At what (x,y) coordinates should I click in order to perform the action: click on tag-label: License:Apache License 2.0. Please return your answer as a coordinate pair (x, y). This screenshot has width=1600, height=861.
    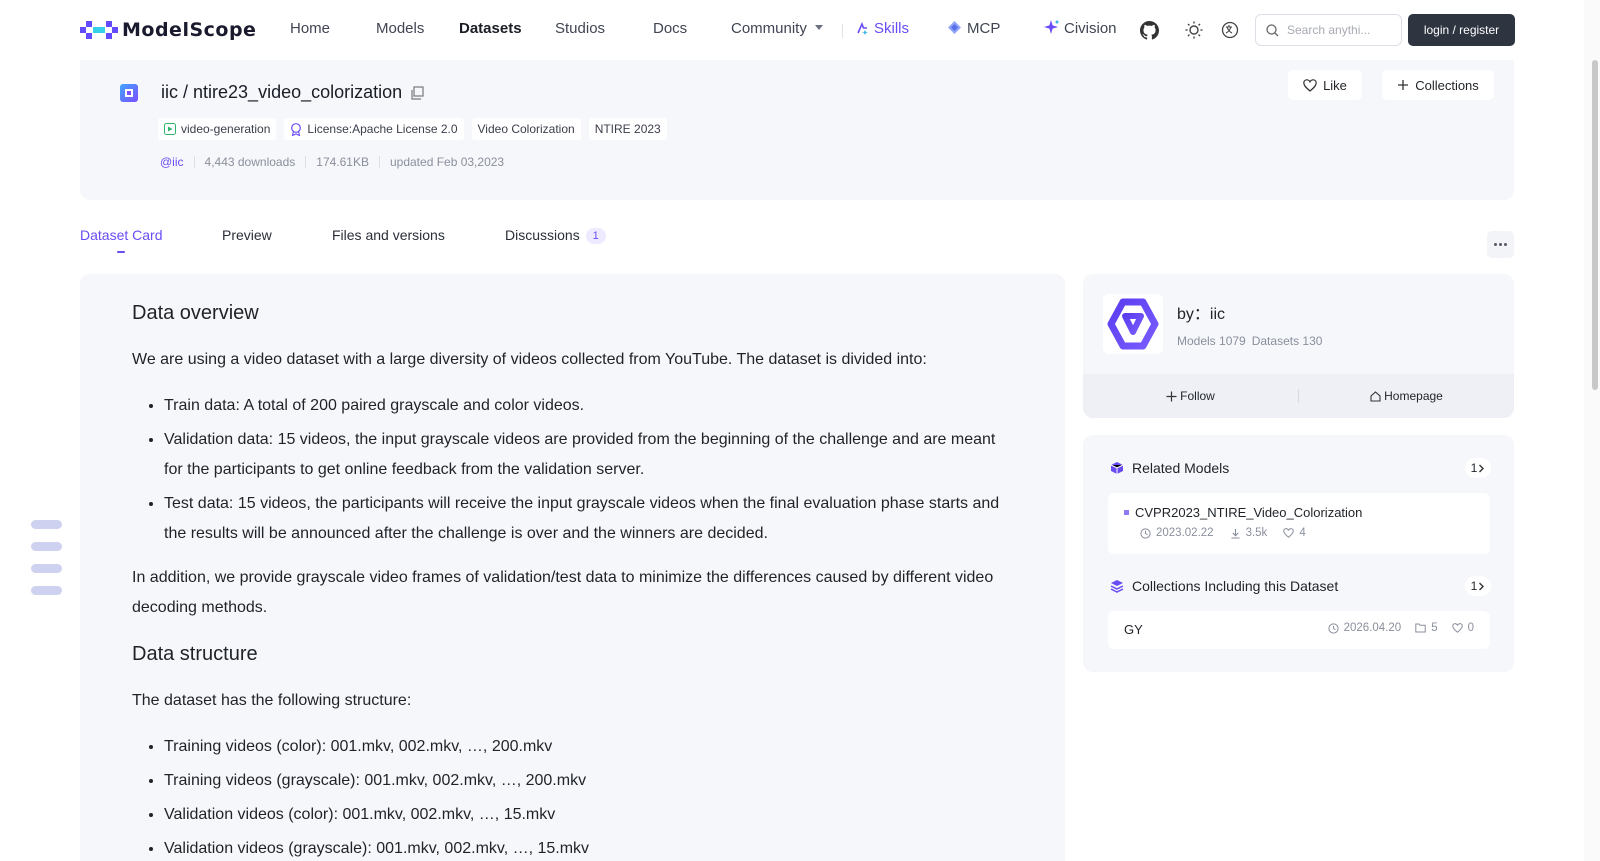
    Looking at the image, I should click on (382, 129).